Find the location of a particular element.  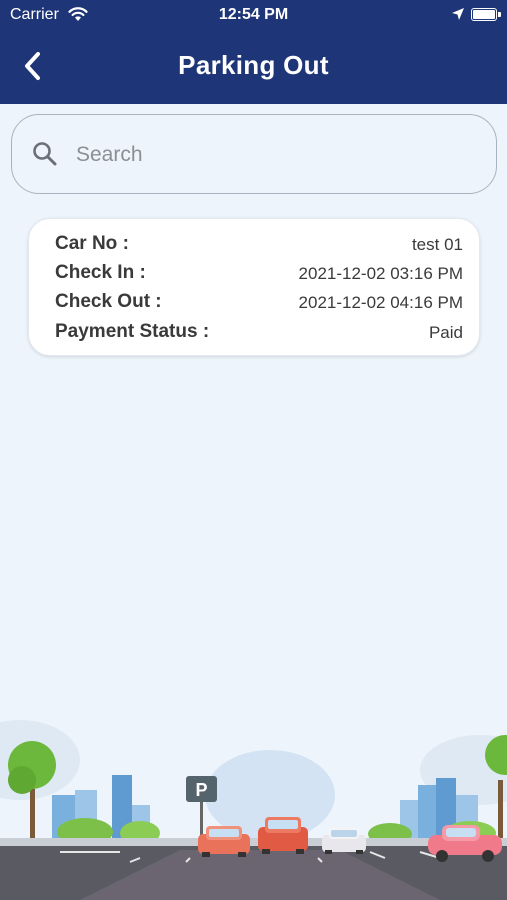

check-out-label: Check Out : is located at coordinates (108, 301).